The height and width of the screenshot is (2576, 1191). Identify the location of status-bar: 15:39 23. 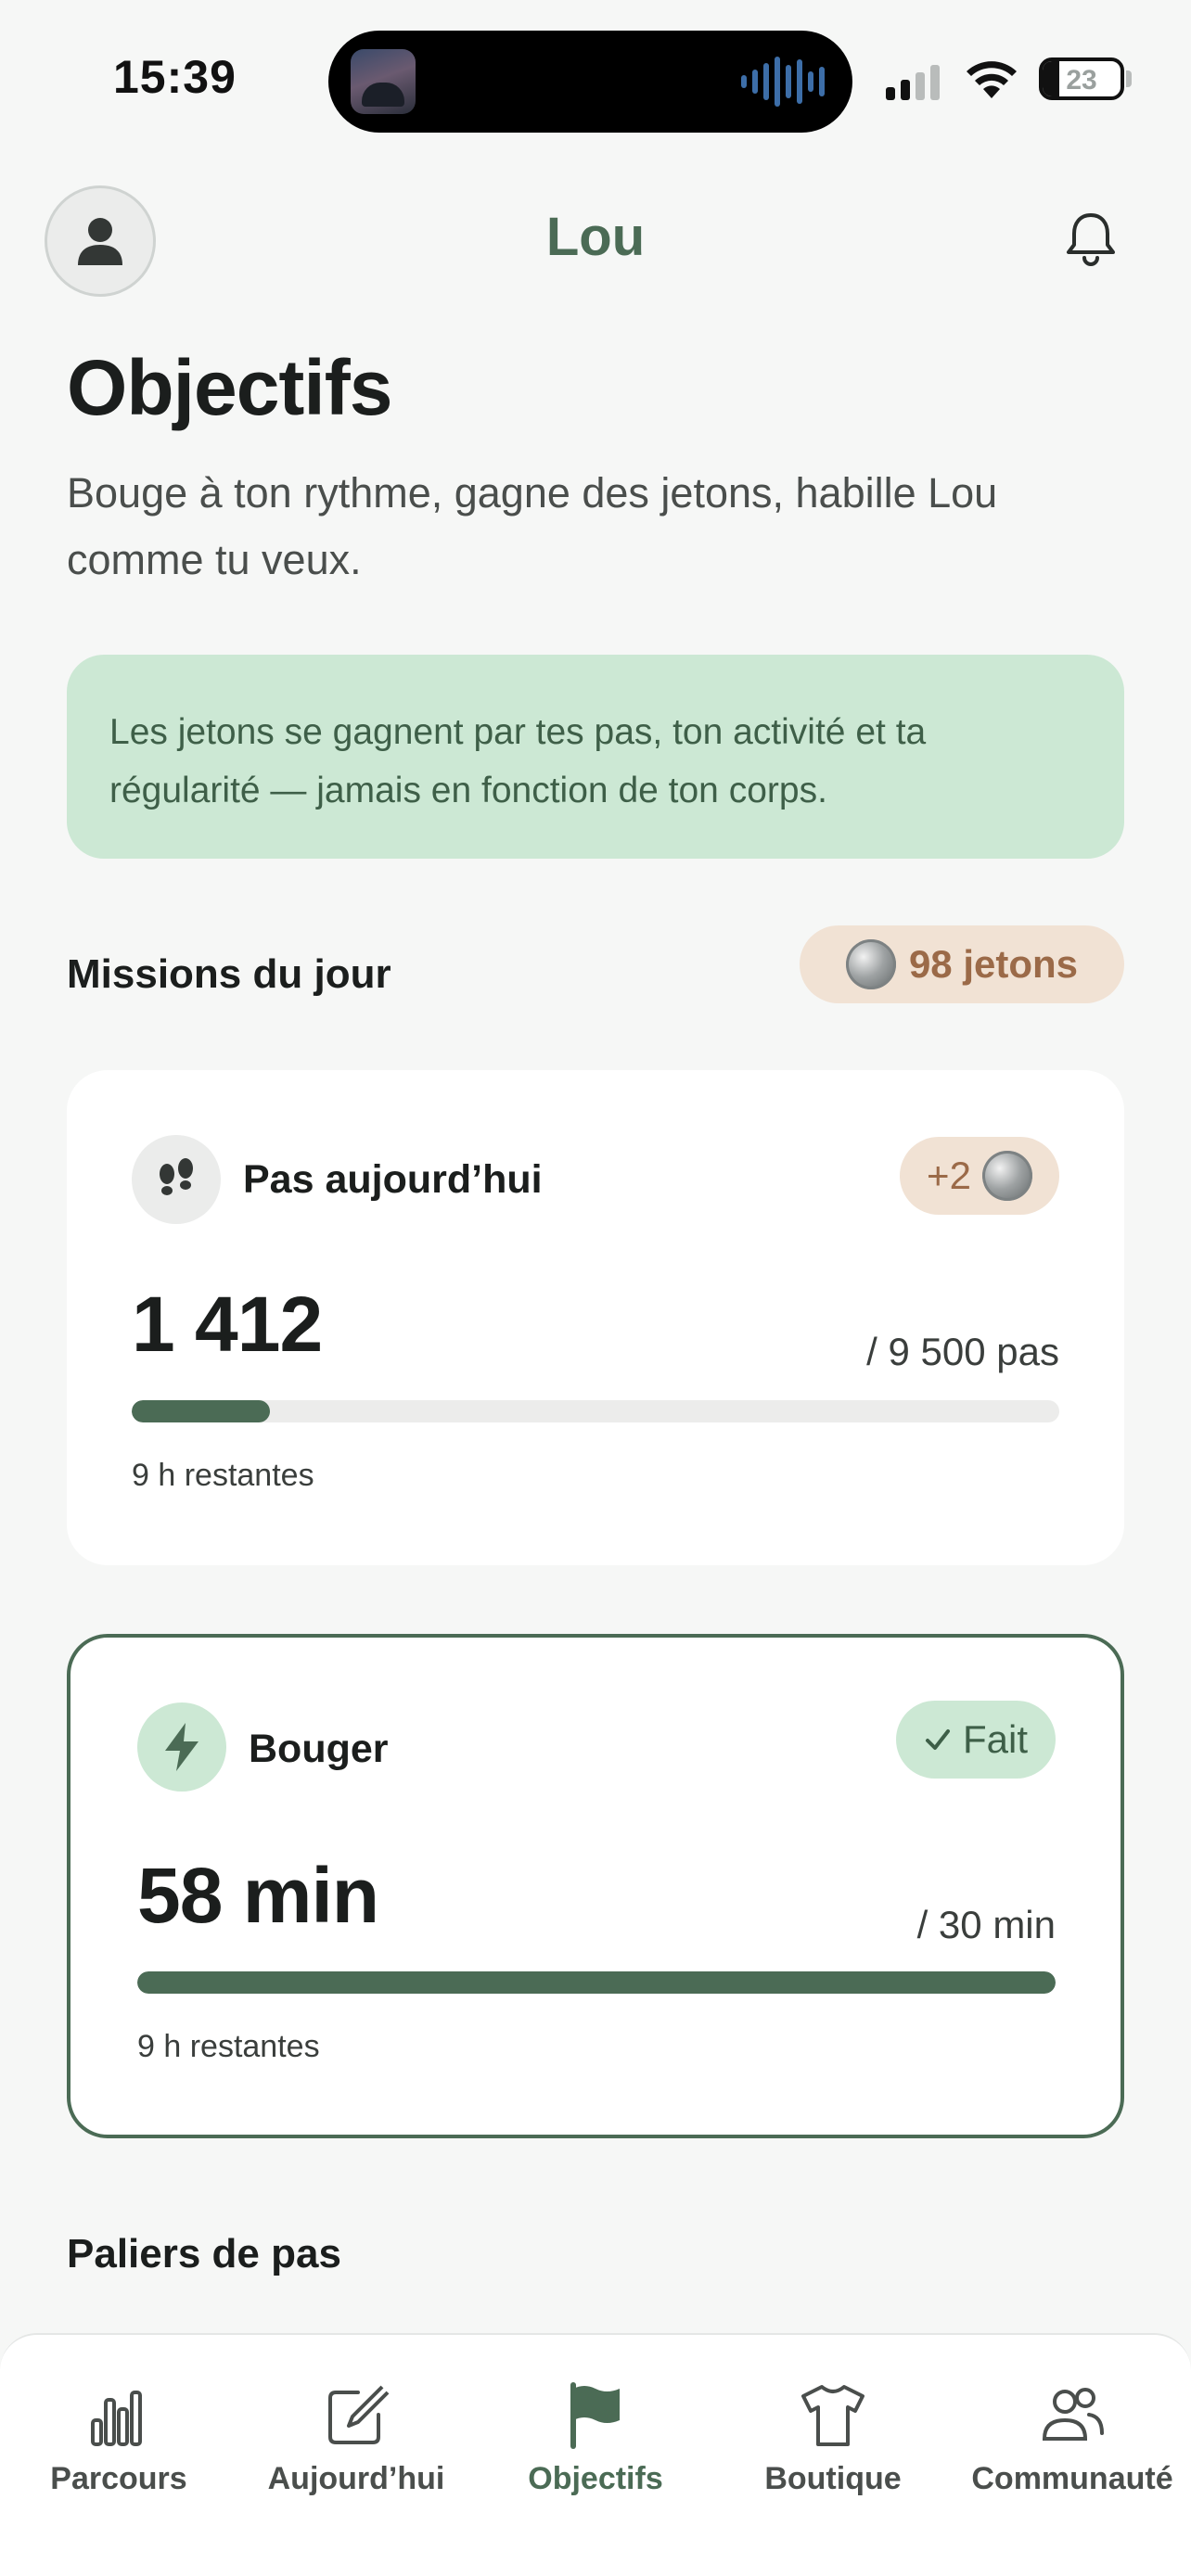
(595, 79).